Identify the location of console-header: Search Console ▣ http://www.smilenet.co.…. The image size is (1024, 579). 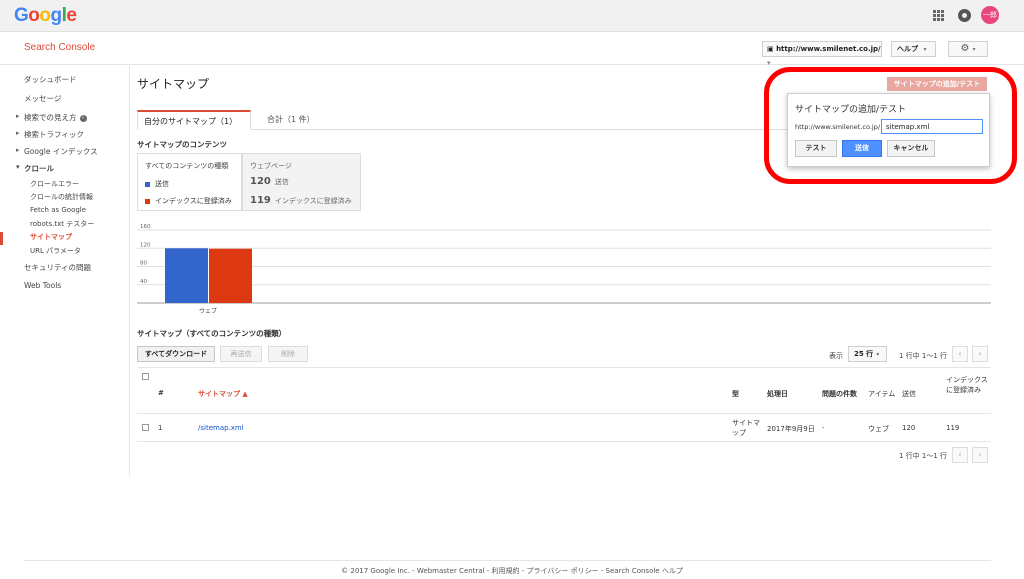
(512, 50).